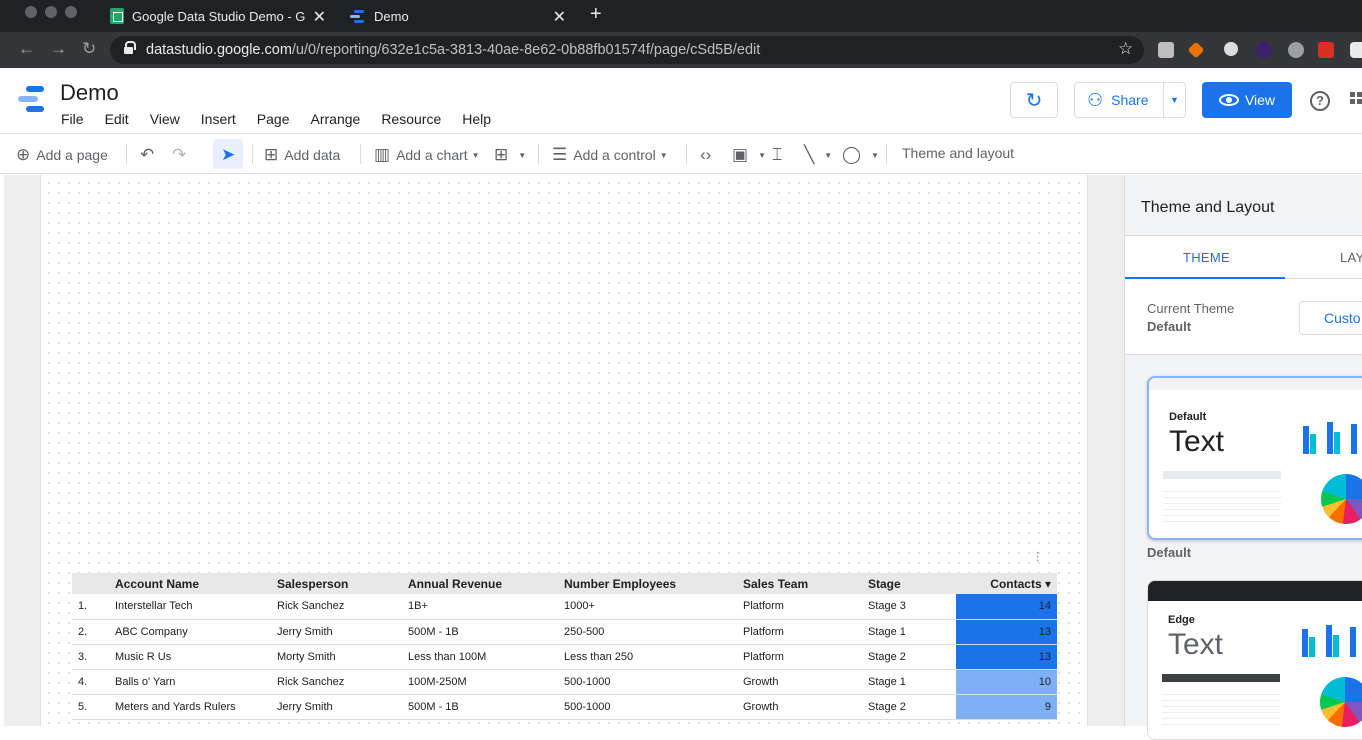 The height and width of the screenshot is (740, 1362). Describe the element at coordinates (818, 155) in the screenshot. I see `line-button: ╲ ▼` at that location.